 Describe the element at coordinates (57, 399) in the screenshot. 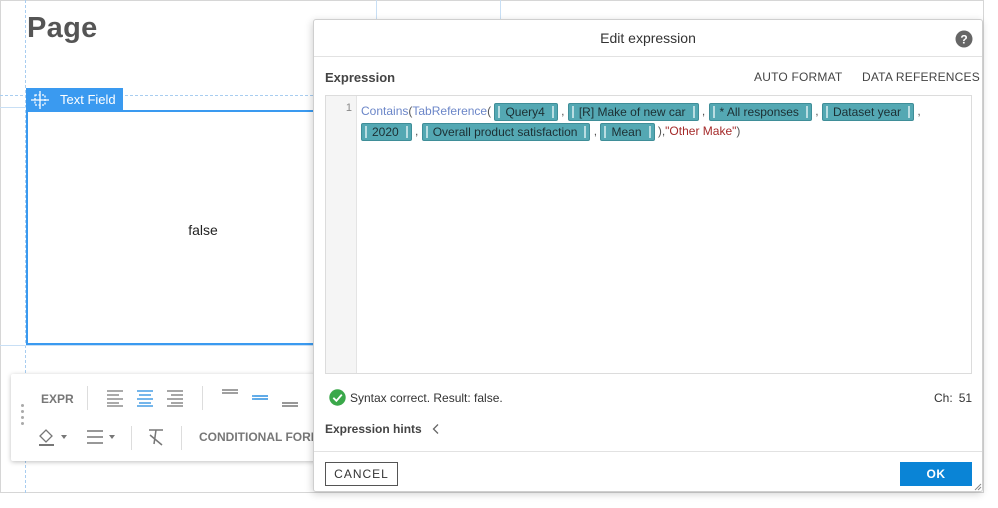

I see `expr-button: EXPR` at that location.